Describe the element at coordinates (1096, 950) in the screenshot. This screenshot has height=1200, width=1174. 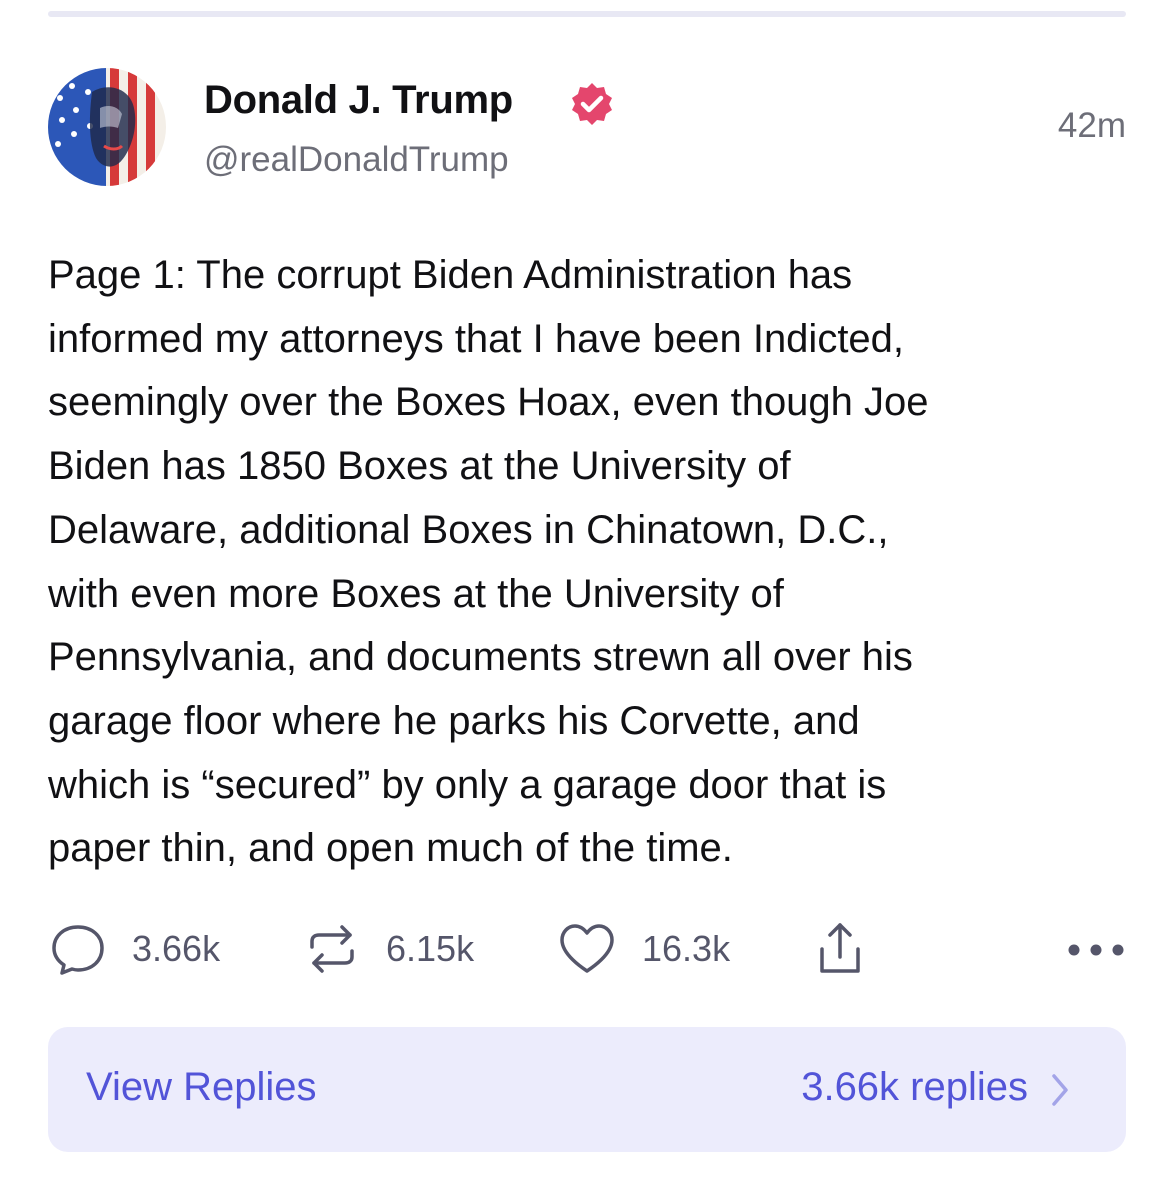
I see `more-icon` at that location.